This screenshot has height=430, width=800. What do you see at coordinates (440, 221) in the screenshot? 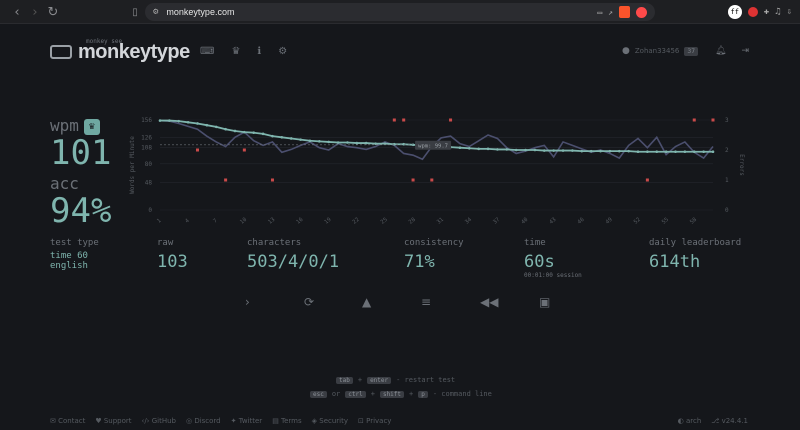
I see `x-tick-label: 31` at bounding box center [440, 221].